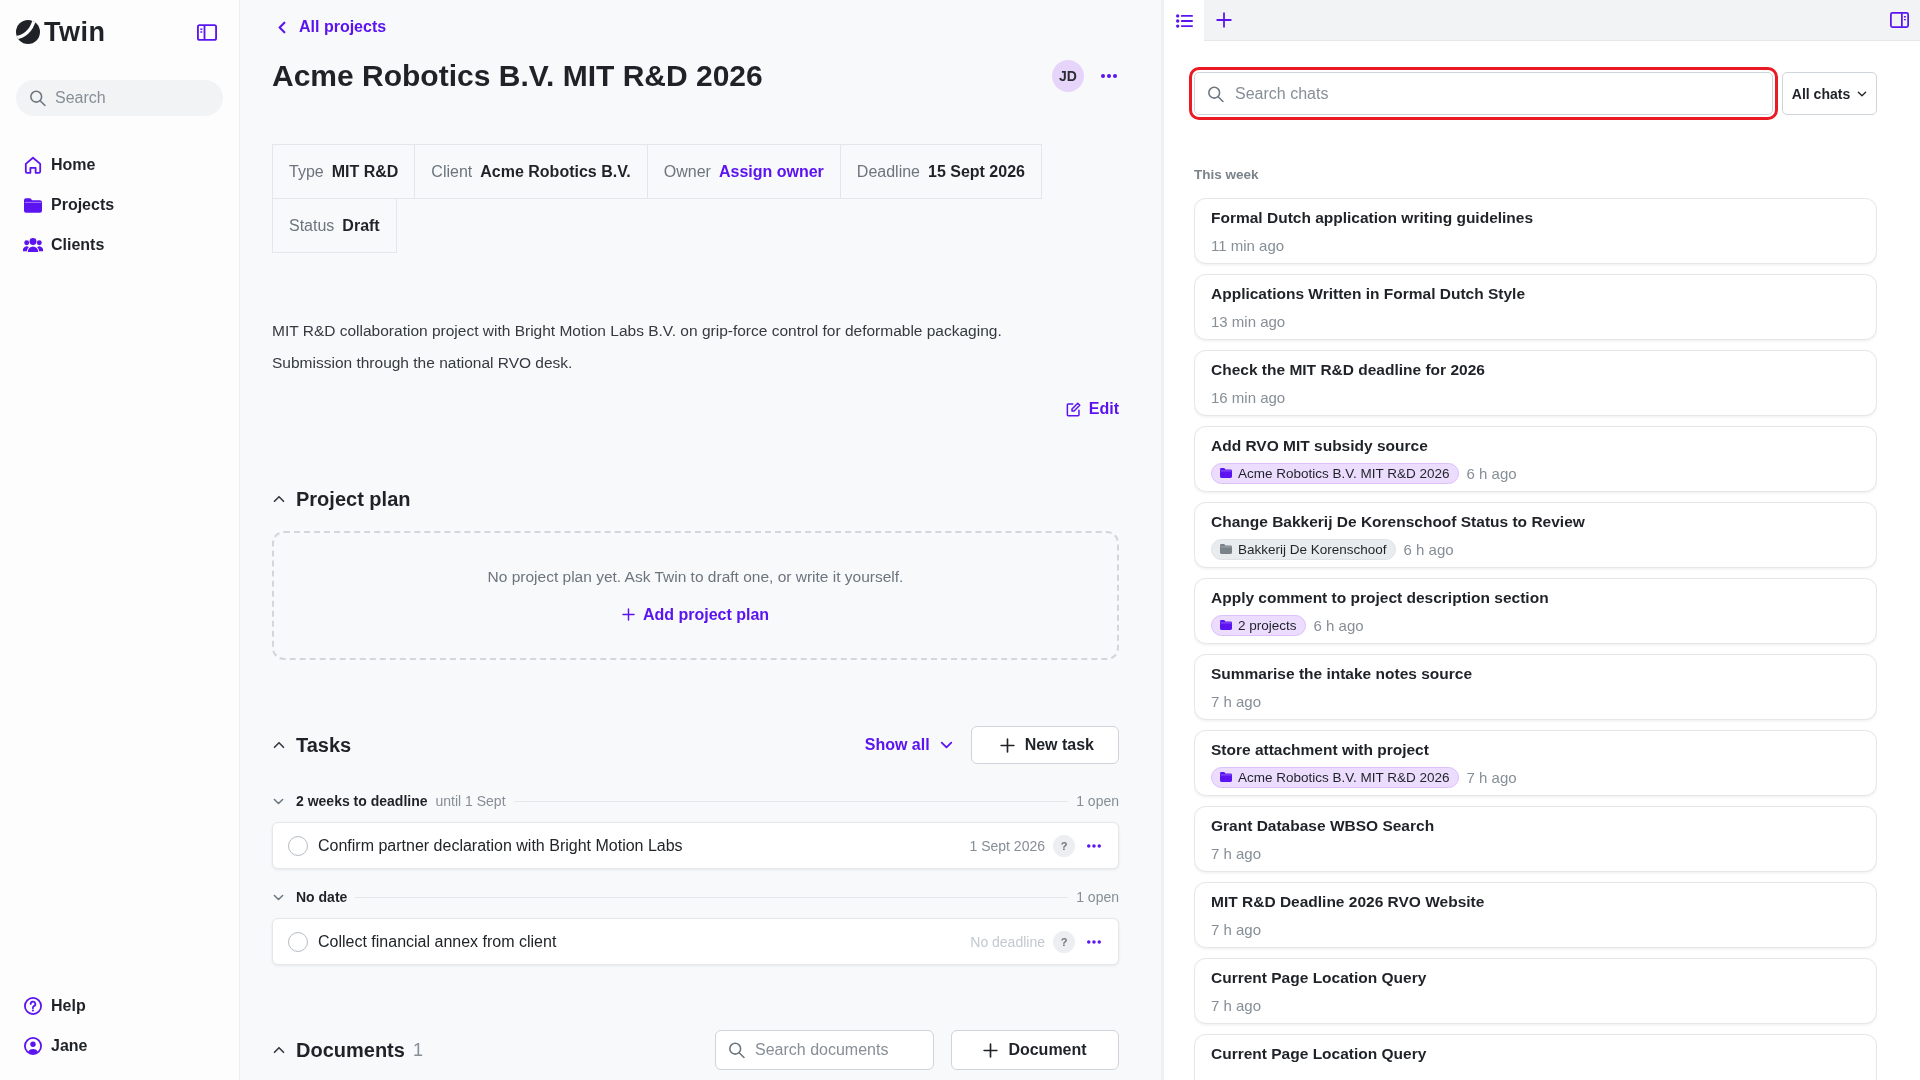  I want to click on task-title: Collect financial annex from client, so click(438, 941).